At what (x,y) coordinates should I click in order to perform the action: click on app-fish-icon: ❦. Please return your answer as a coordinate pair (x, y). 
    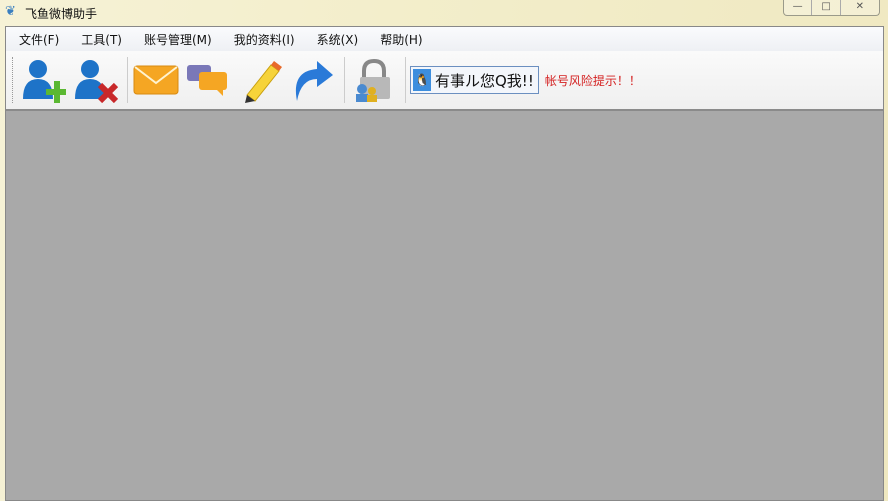
    Looking at the image, I should click on (10, 11).